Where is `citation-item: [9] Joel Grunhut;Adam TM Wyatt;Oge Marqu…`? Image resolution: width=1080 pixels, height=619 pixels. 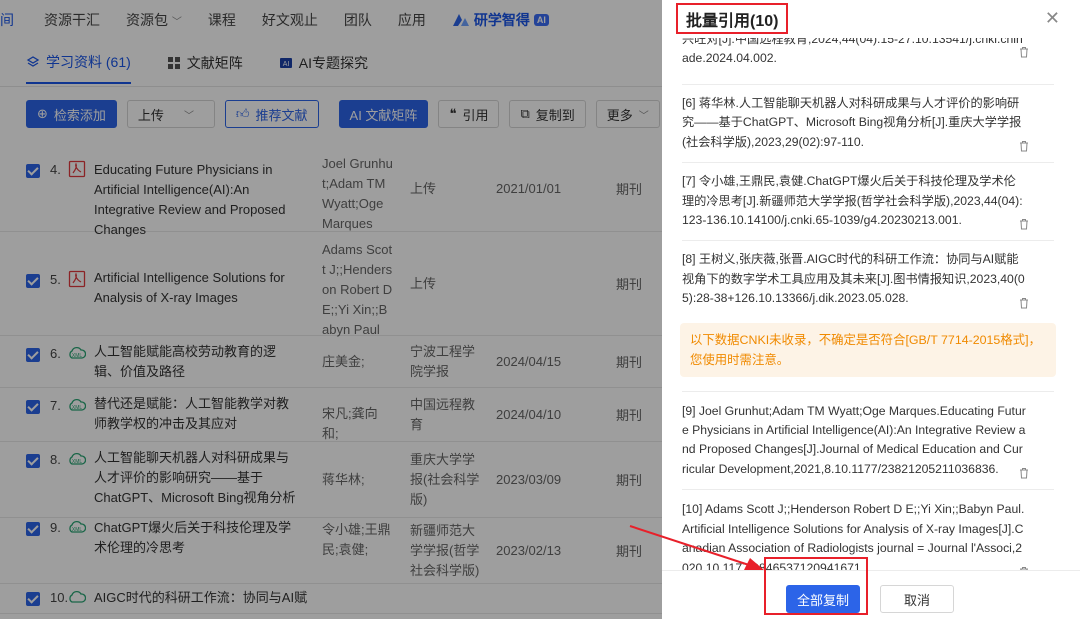
citation-item: [9] Joel Grunhut;Adam TM Wyatt;Oge Marqu… is located at coordinates (859, 441).